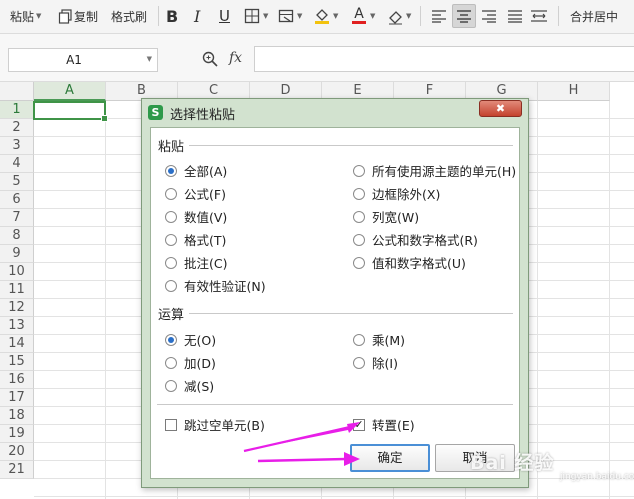 Image resolution: width=634 pixels, height=499 pixels. I want to click on arrow-to-transpose-icon, so click(301, 437).